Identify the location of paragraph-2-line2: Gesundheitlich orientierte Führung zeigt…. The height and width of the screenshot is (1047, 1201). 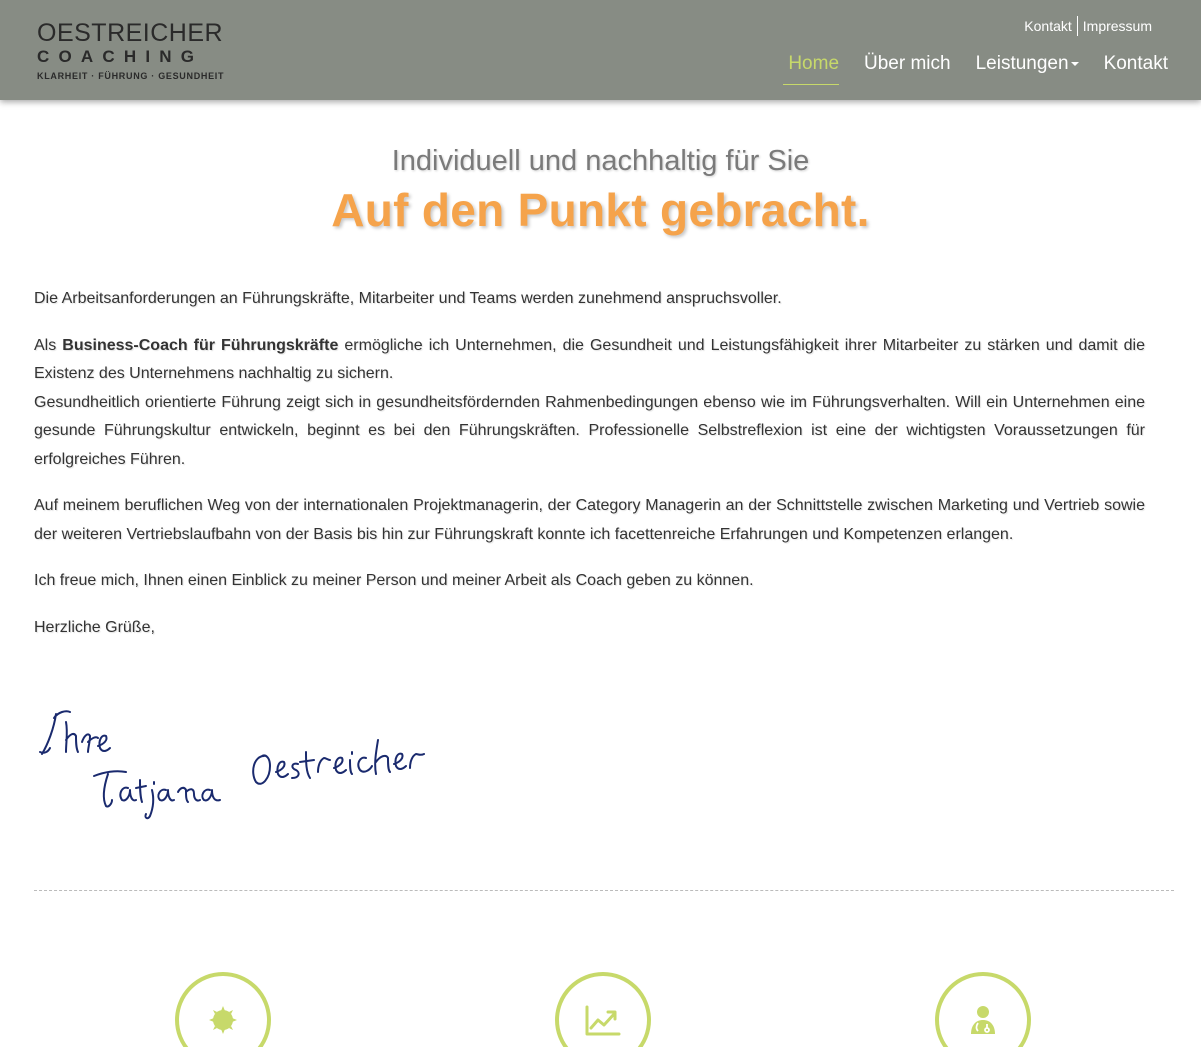
(589, 430).